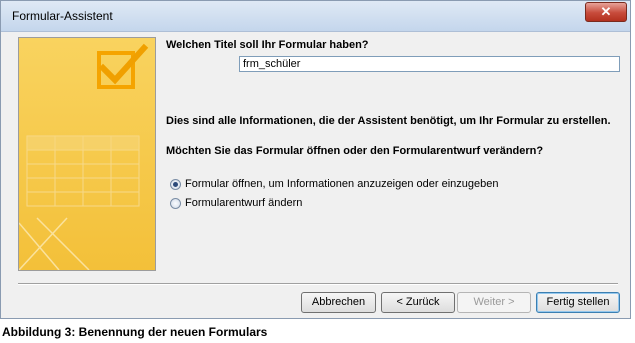 The image size is (635, 343). Describe the element at coordinates (315, 16) in the screenshot. I see `title-bar: Formular-Assistent ✕` at that location.